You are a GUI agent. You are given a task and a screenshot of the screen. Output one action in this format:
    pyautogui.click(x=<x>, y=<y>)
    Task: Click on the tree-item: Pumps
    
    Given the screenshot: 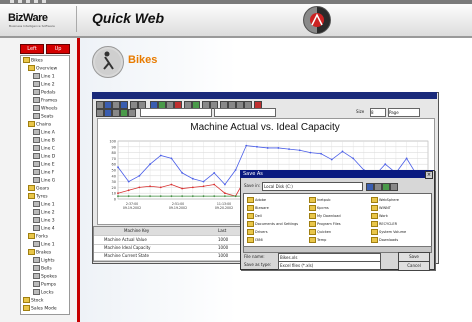 What is the action you would take?
    pyautogui.click(x=44, y=284)
    